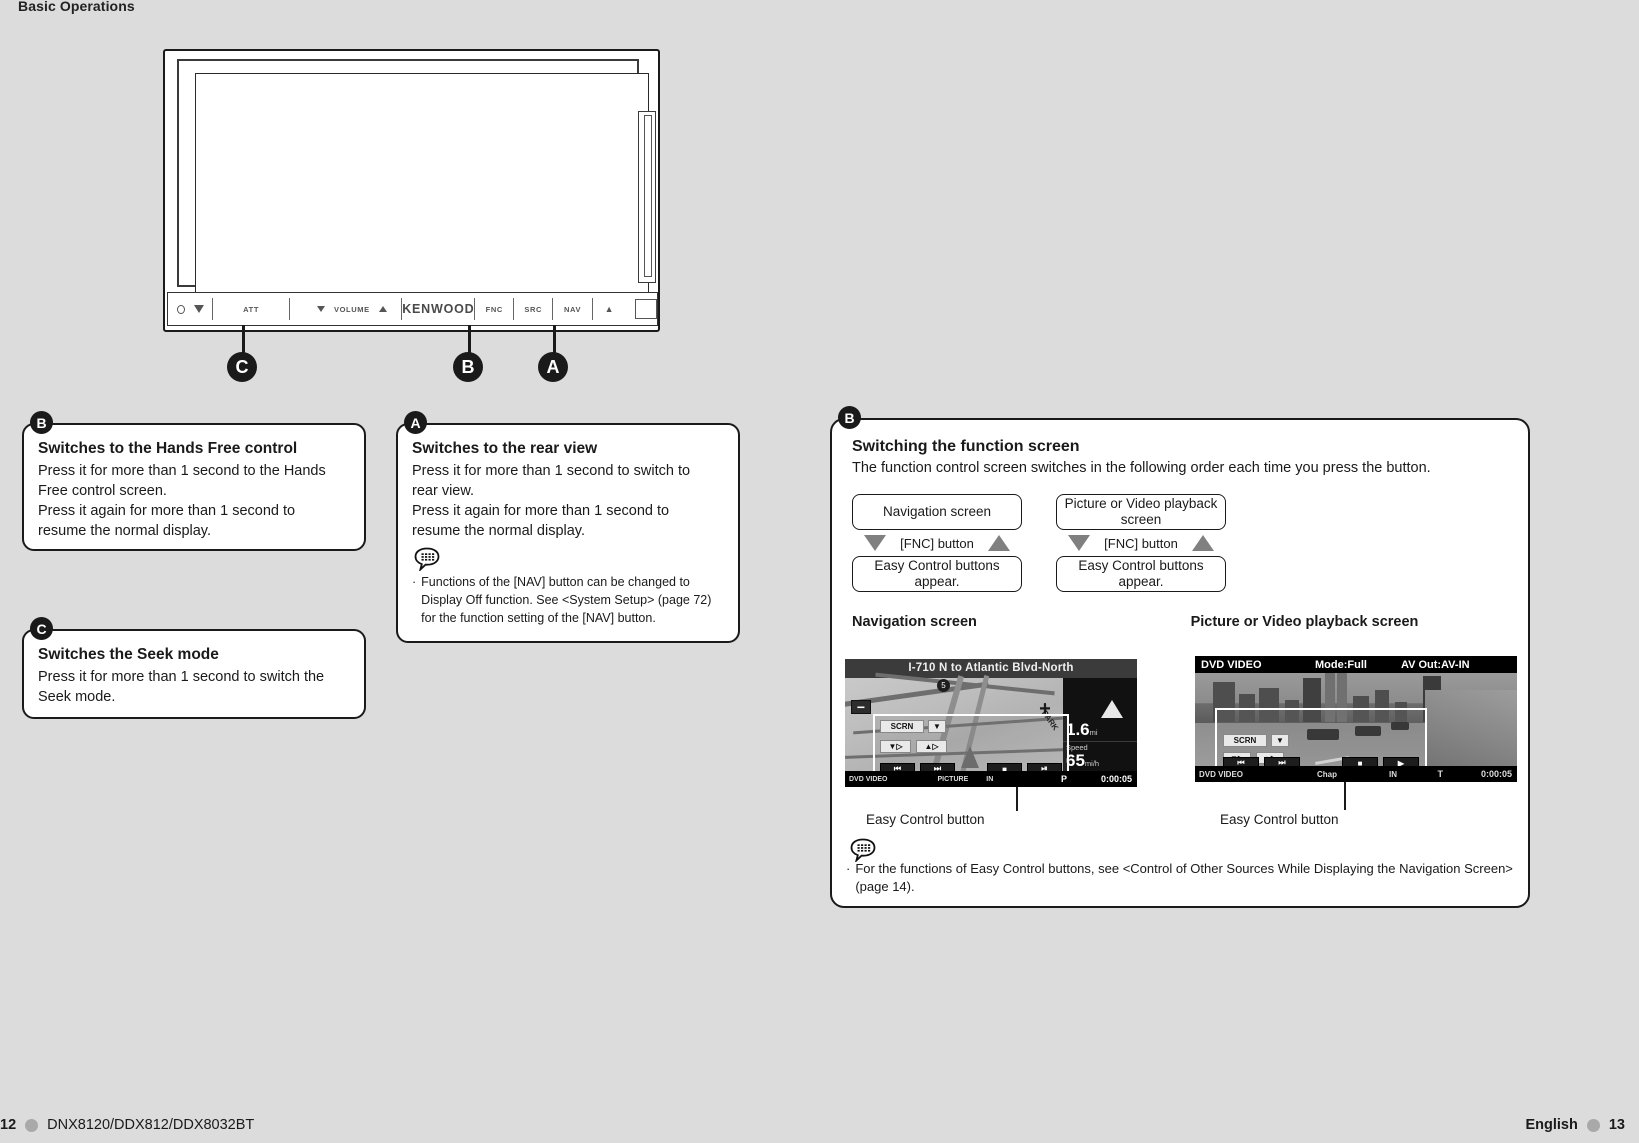 Image resolution: width=1639 pixels, height=1143 pixels. I want to click on dvd-status-bar: DVD VIDEO Chap IN T 0:00:05, so click(1356, 774).